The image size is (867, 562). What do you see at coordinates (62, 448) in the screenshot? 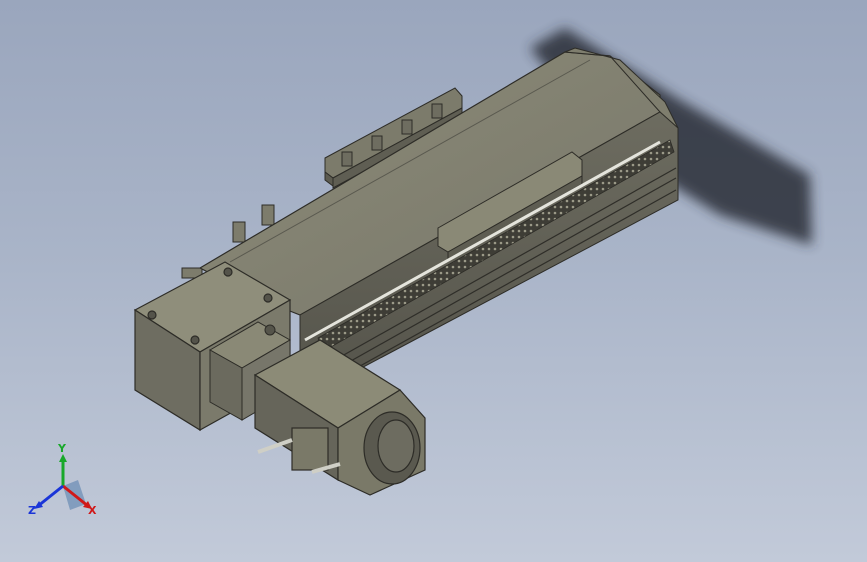
I see `triad-y-label: Y` at bounding box center [62, 448].